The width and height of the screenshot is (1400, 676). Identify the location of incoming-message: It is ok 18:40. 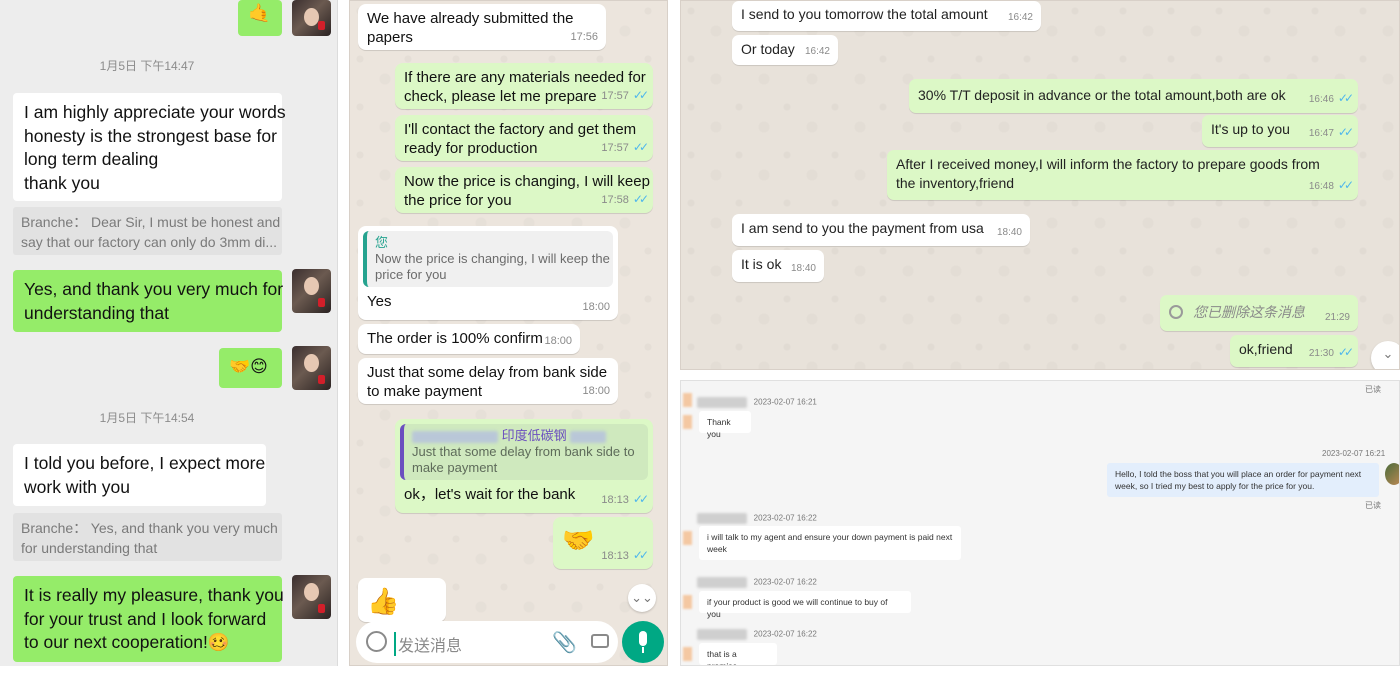
(778, 266).